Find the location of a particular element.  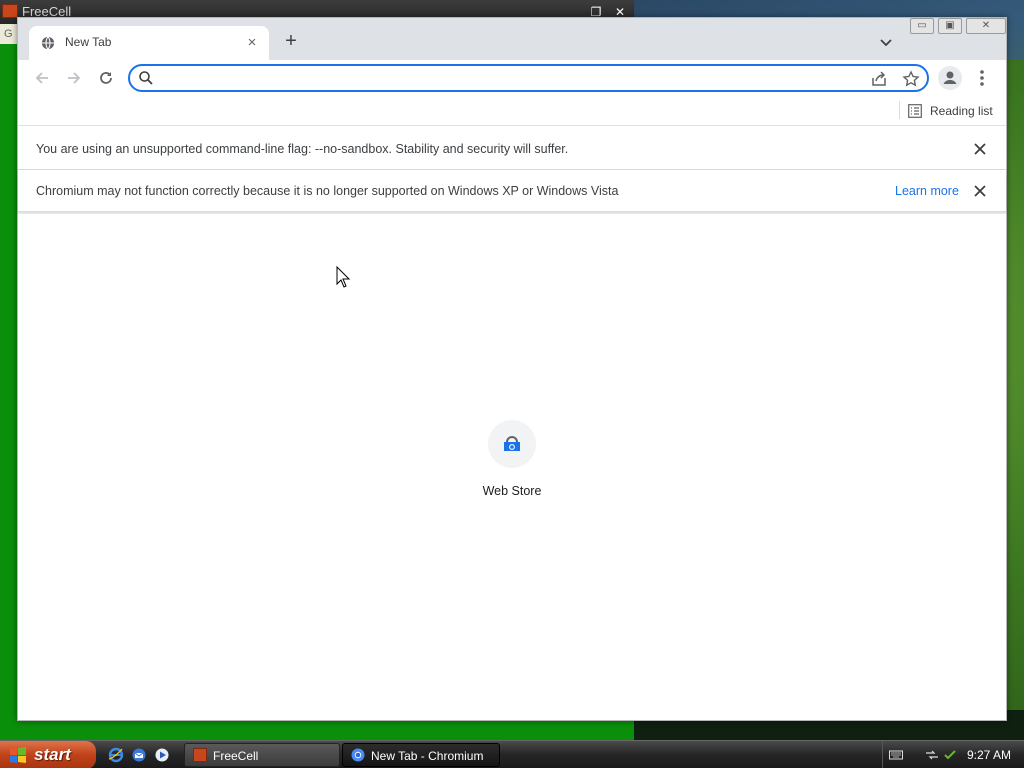

chromium-icon is located at coordinates (358, 755).